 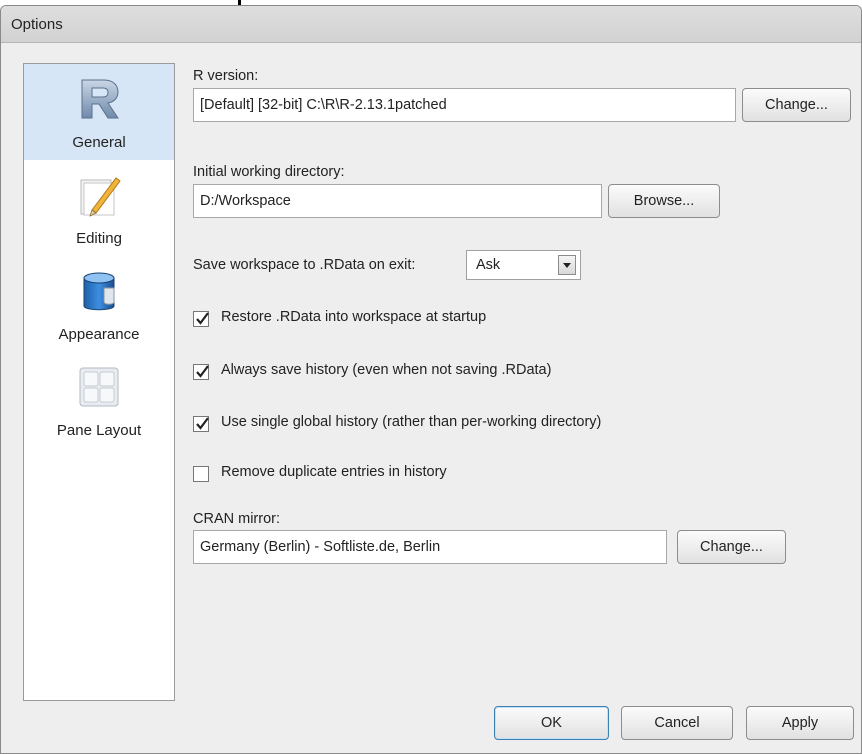 I want to click on checkbox-label: Remove duplicate entries in history, so click(x=334, y=472).